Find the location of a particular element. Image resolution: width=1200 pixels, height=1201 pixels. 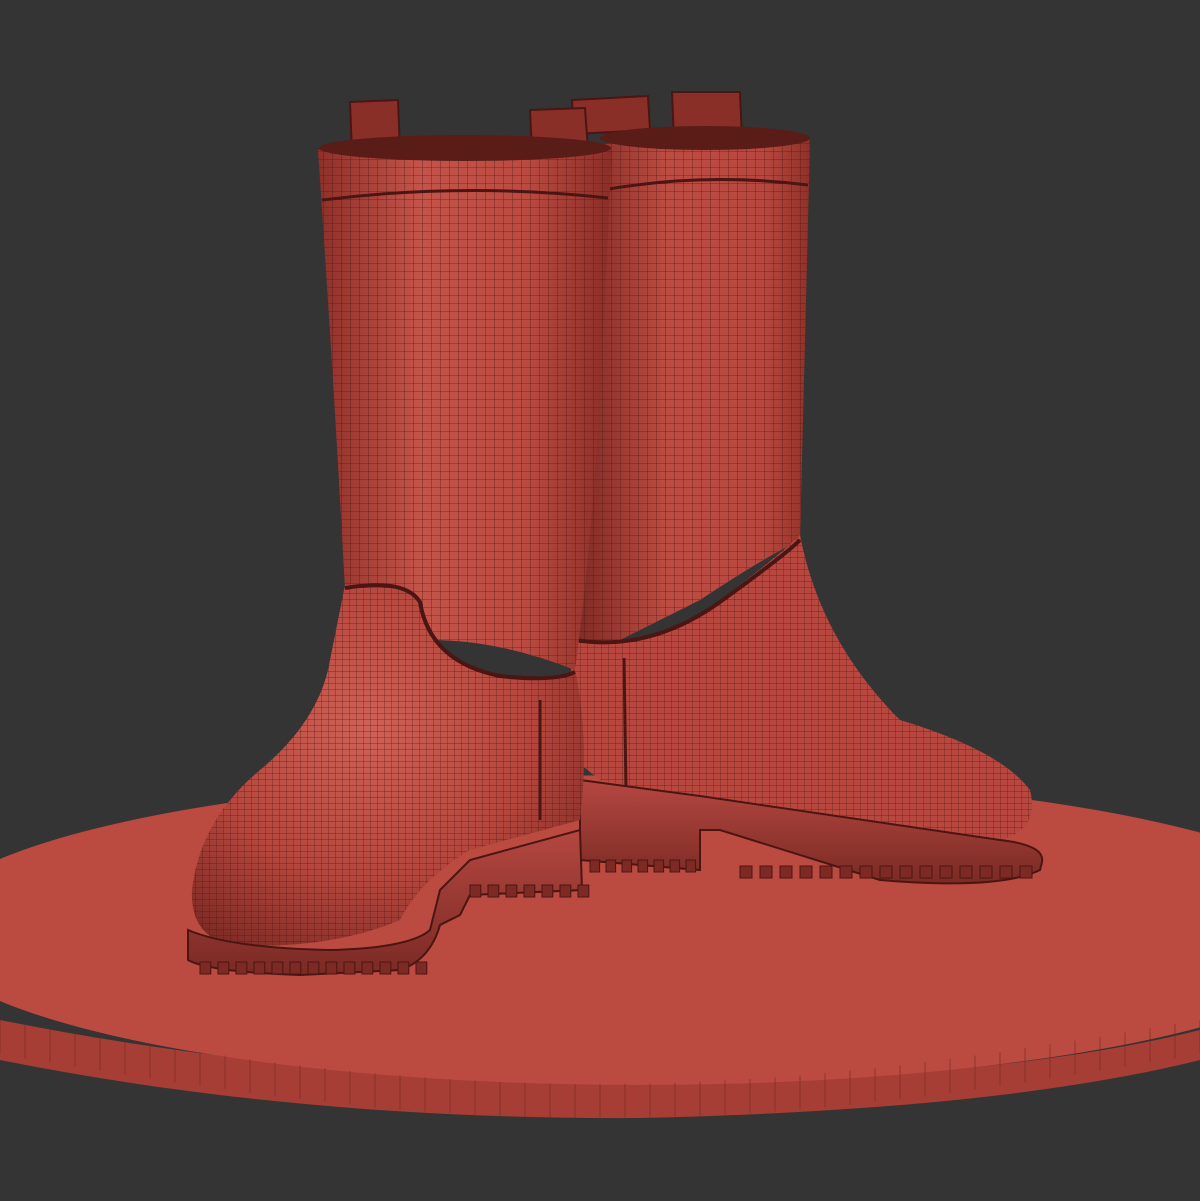

right-boot-opening is located at coordinates (705, 138).